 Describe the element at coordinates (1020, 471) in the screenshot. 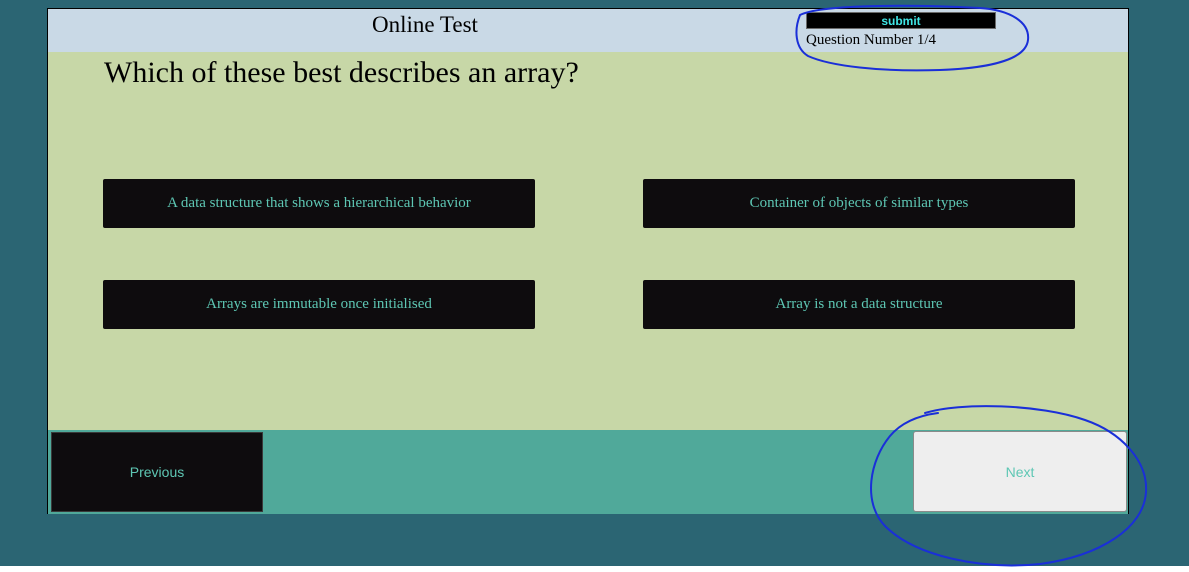

I see `next-button: Next` at that location.